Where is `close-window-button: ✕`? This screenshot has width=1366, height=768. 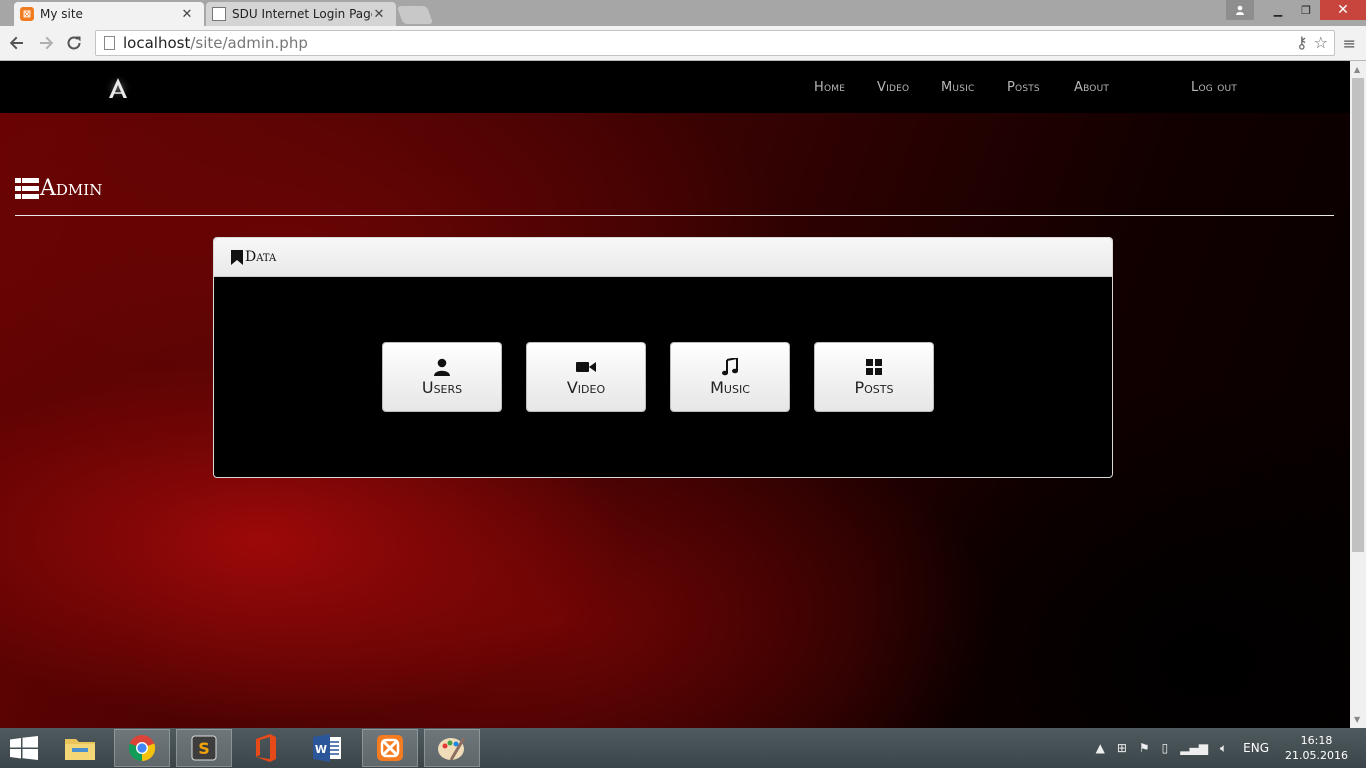
close-window-button: ✕ is located at coordinates (1343, 10).